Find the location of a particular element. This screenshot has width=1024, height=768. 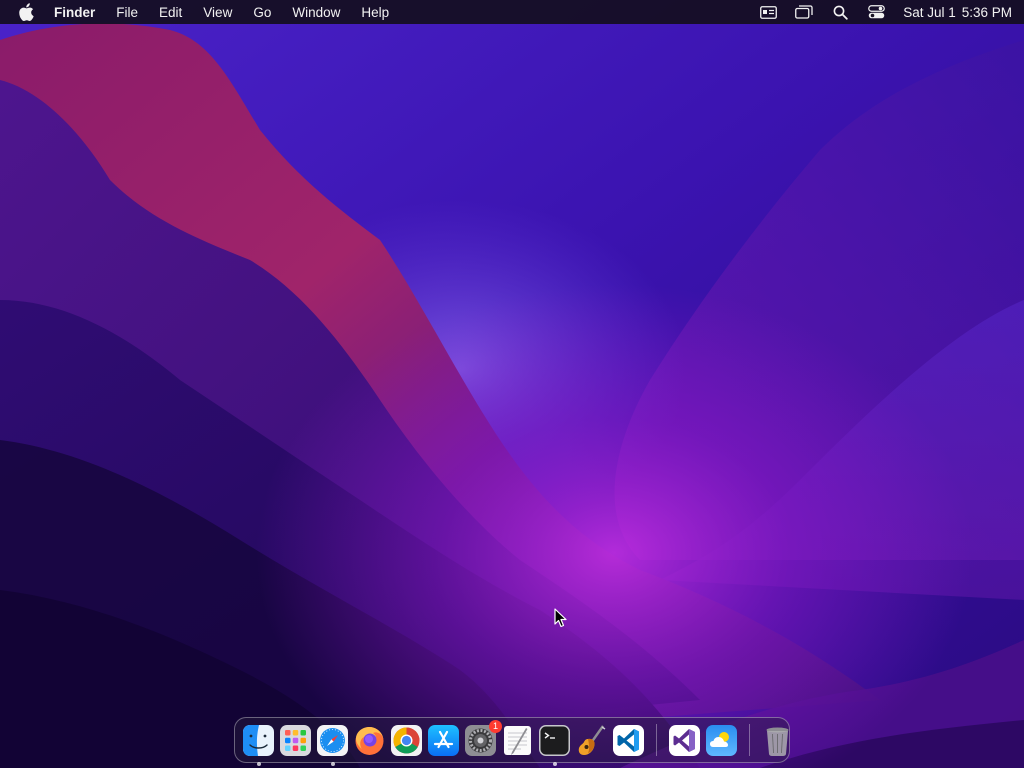

finder-icon is located at coordinates (258, 740).